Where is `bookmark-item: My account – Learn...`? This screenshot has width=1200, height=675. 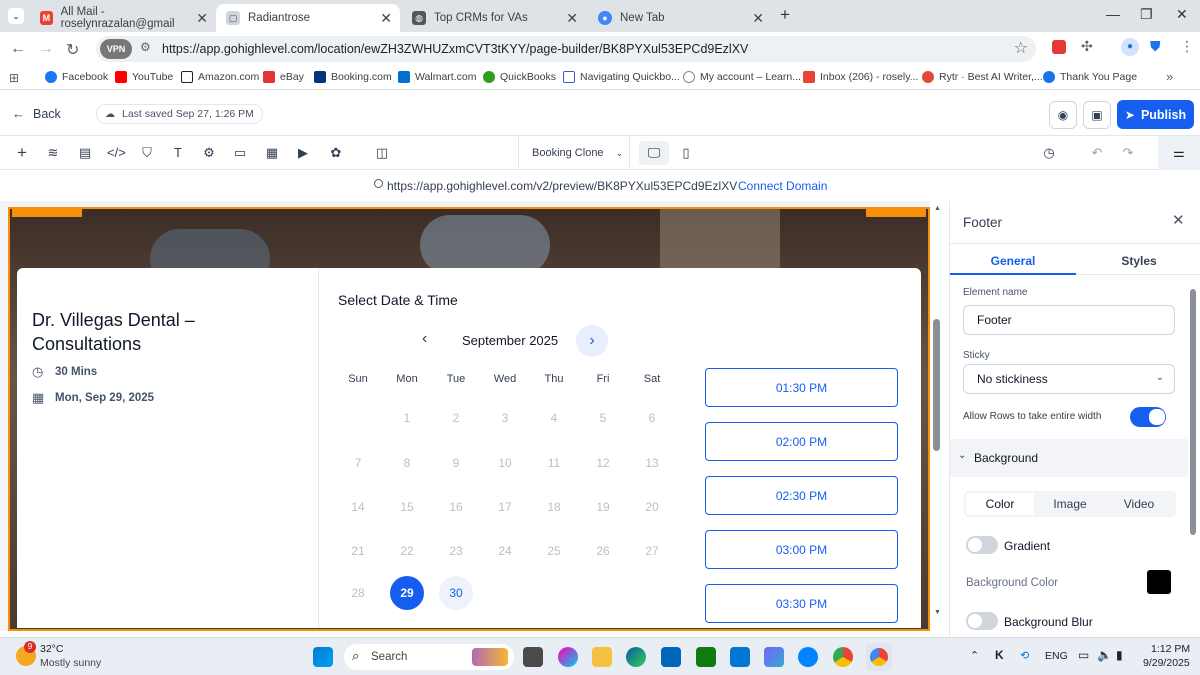 bookmark-item: My account – Learn... is located at coordinates (742, 77).